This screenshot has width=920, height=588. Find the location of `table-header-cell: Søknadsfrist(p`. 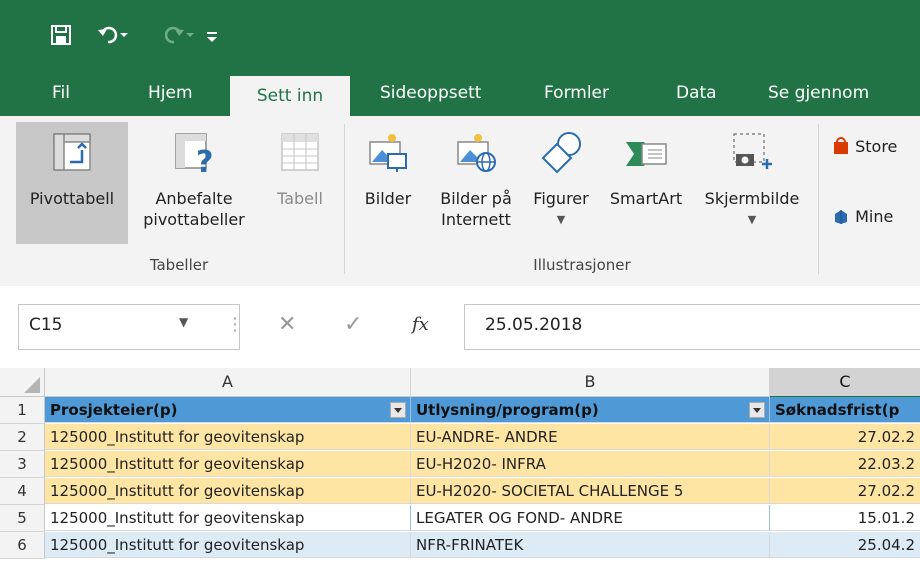

table-header-cell: Søknadsfrist(p is located at coordinates (845, 410).